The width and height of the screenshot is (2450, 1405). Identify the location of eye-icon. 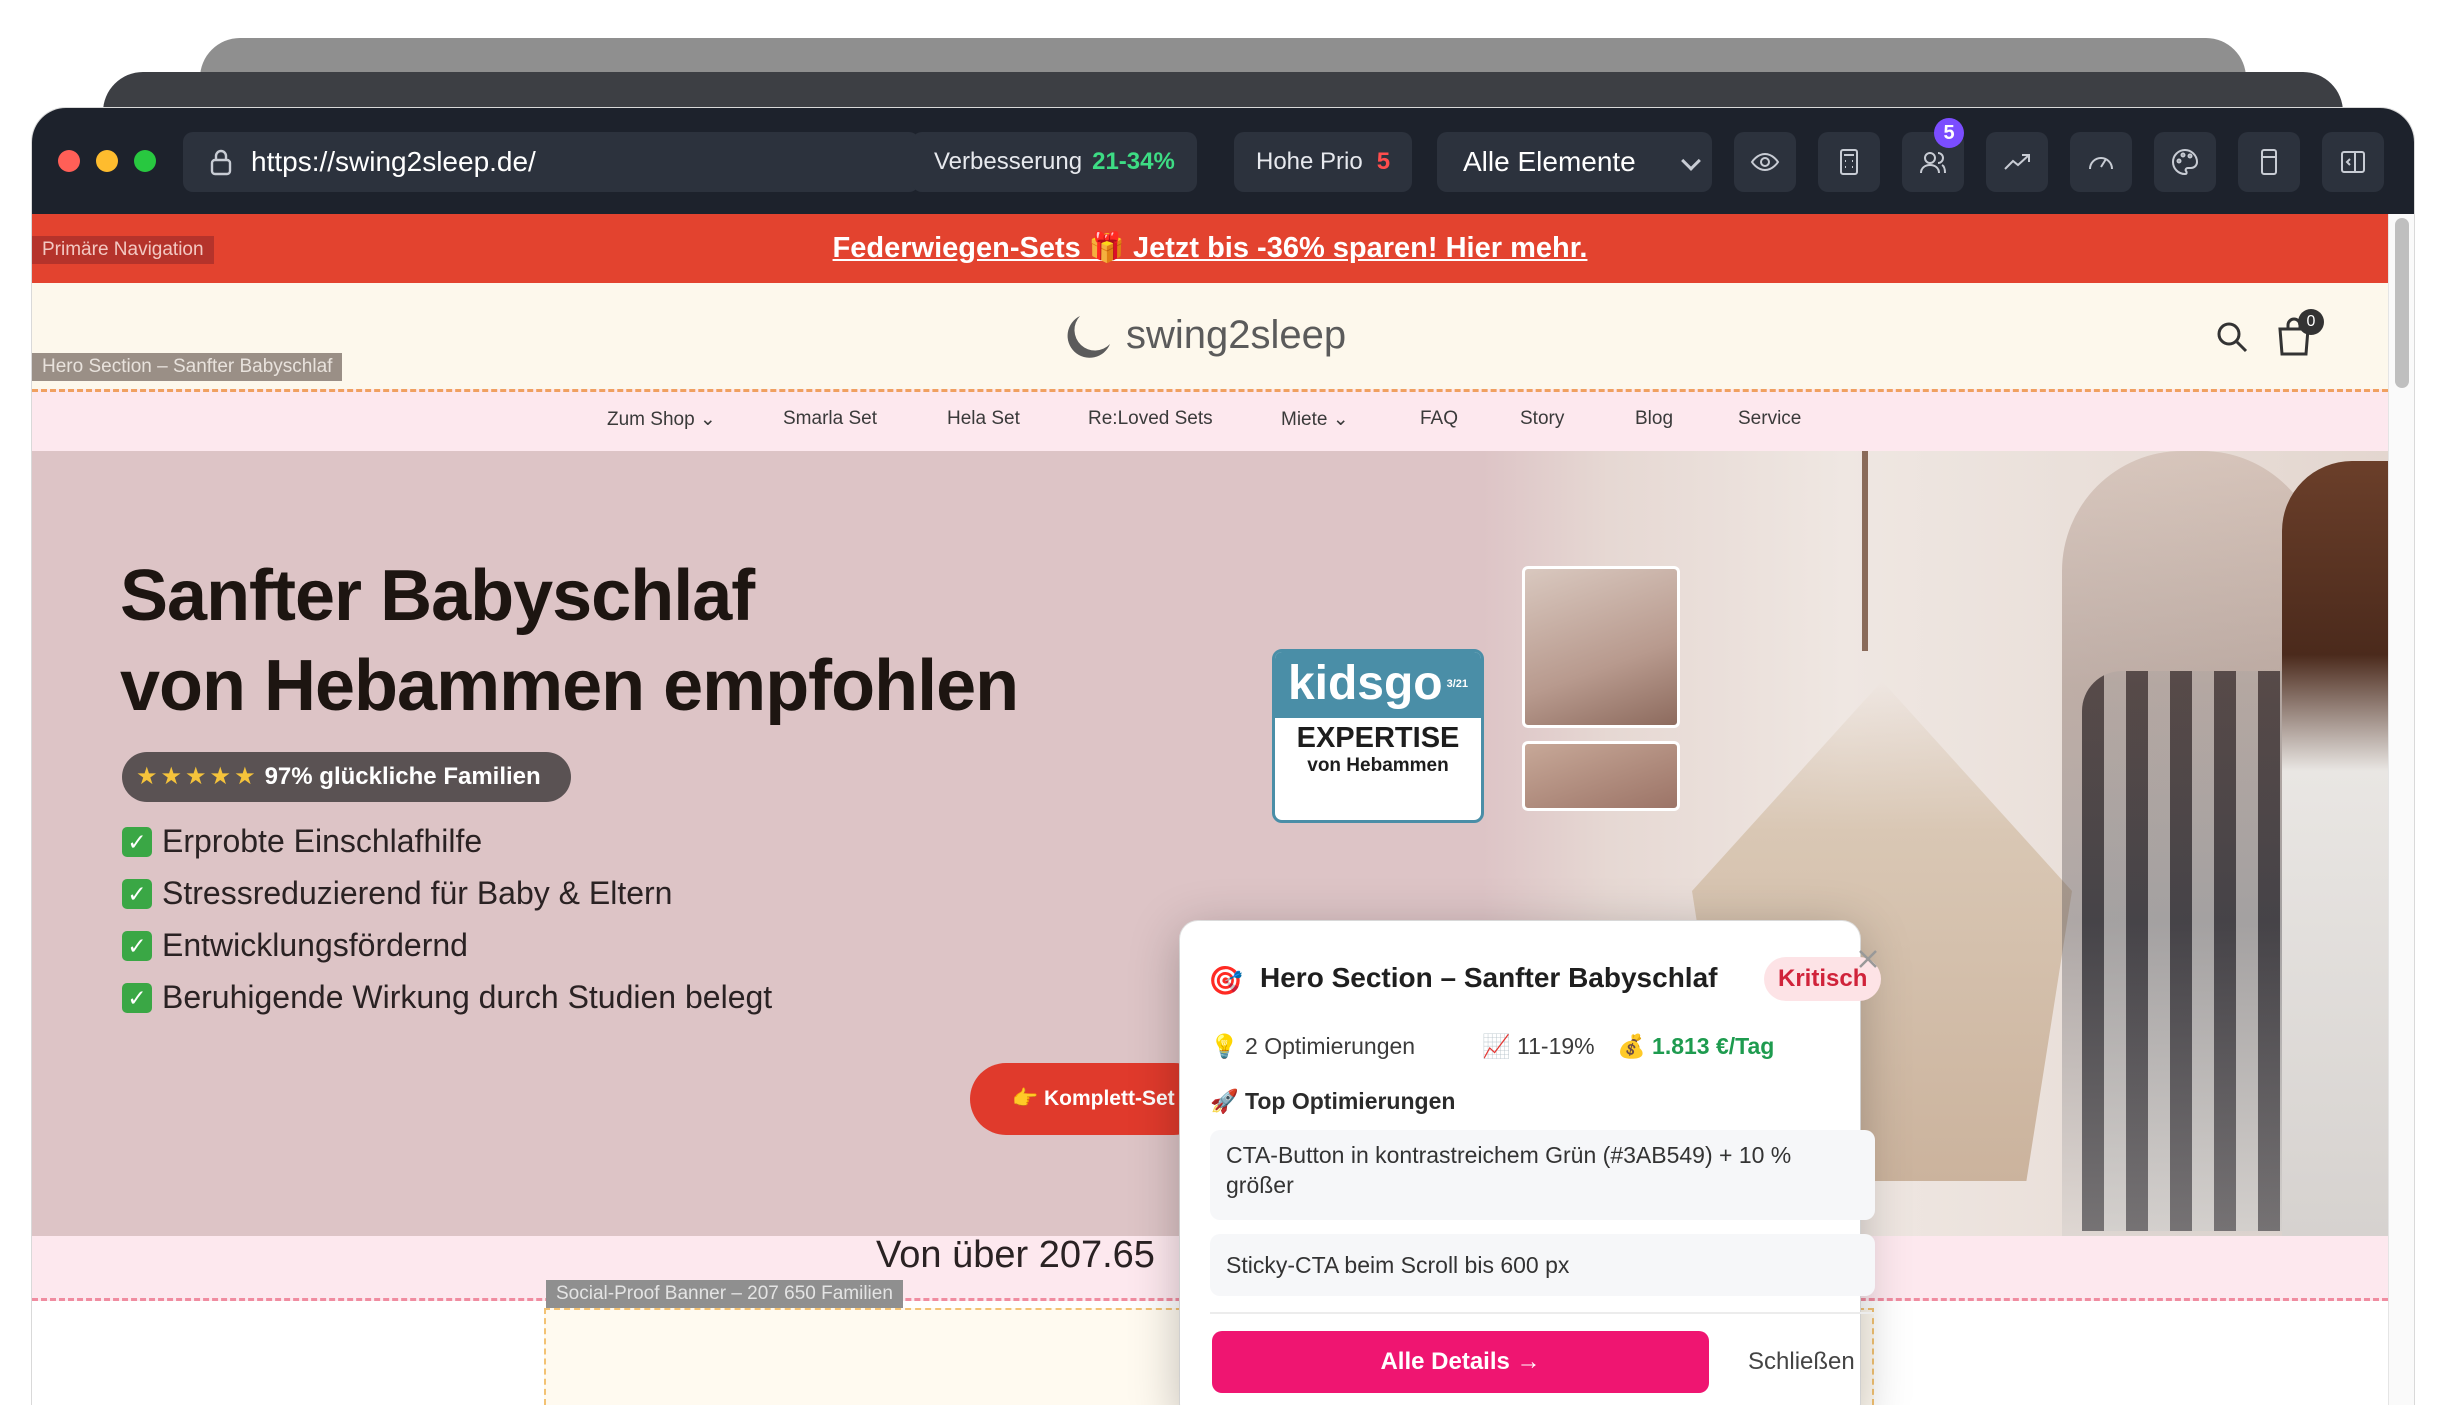
(1765, 162).